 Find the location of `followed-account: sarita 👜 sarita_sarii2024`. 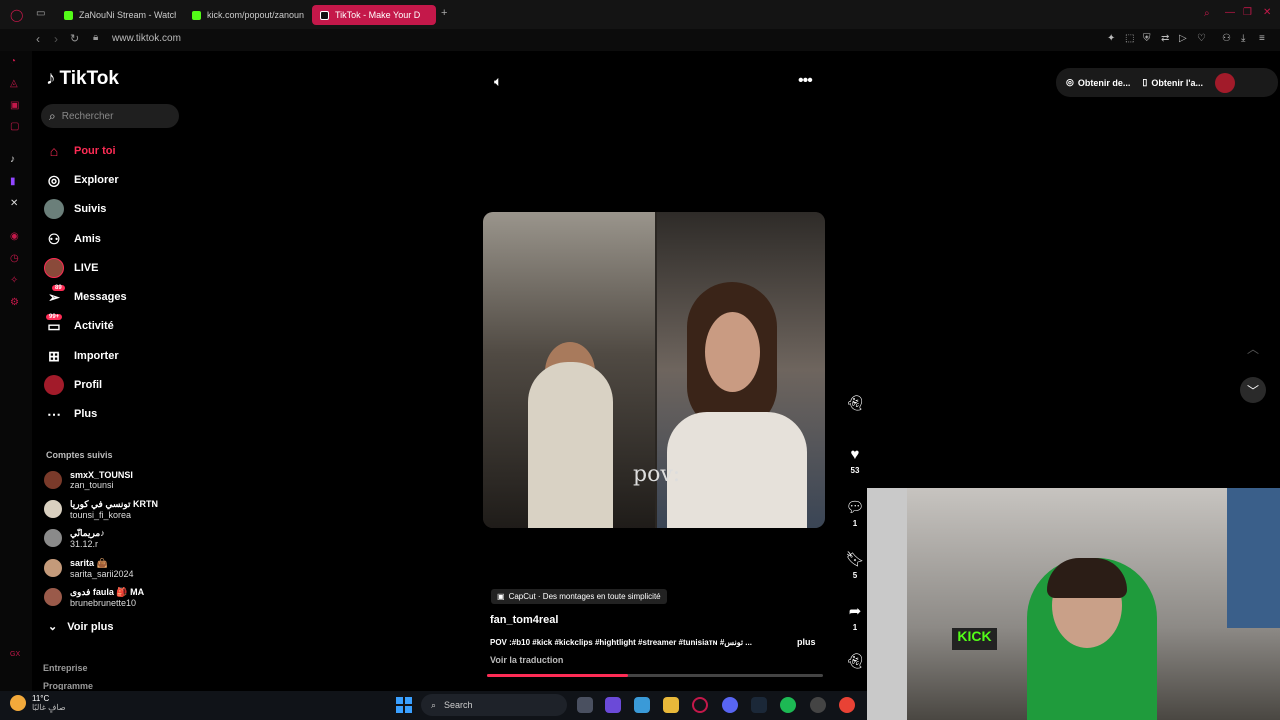

followed-account: sarita 👜 sarita_sarii2024 is located at coordinates (89, 568).